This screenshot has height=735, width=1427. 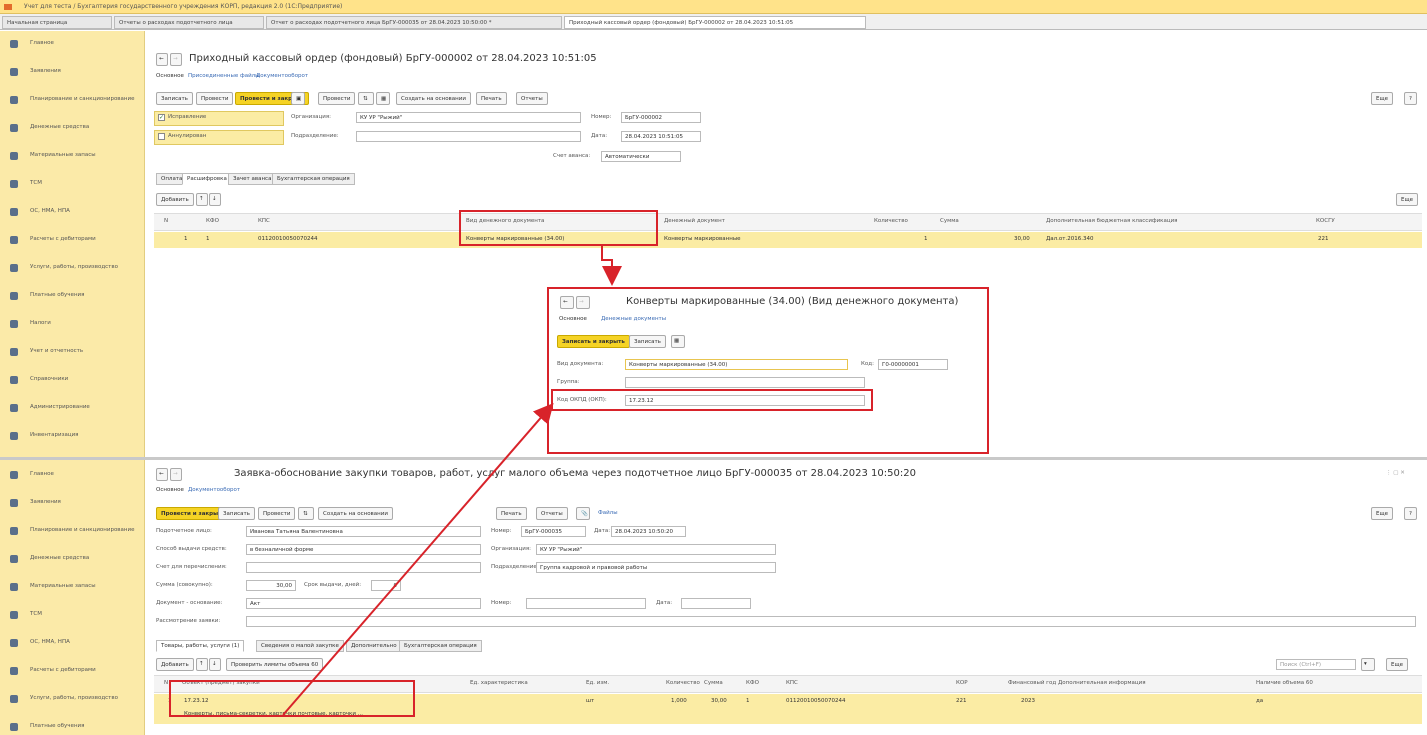 What do you see at coordinates (736, 364) in the screenshot?
I see `kind-field: Конверты маркированные (34.00)` at bounding box center [736, 364].